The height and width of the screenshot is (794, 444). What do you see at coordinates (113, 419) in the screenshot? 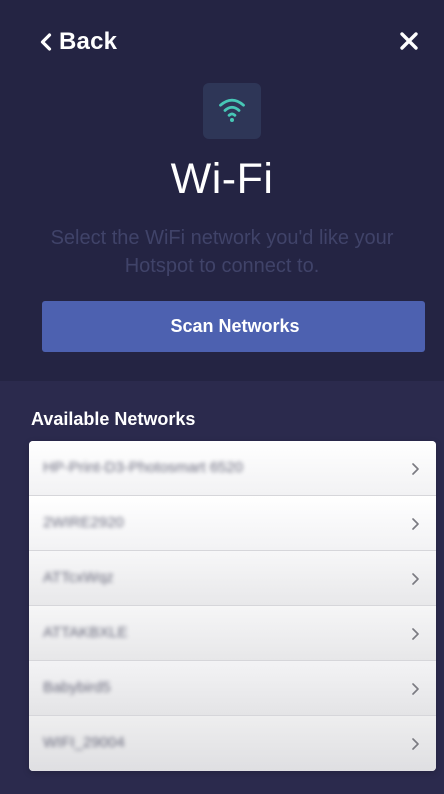
I see `available-networks-title: Available Networks` at bounding box center [113, 419].